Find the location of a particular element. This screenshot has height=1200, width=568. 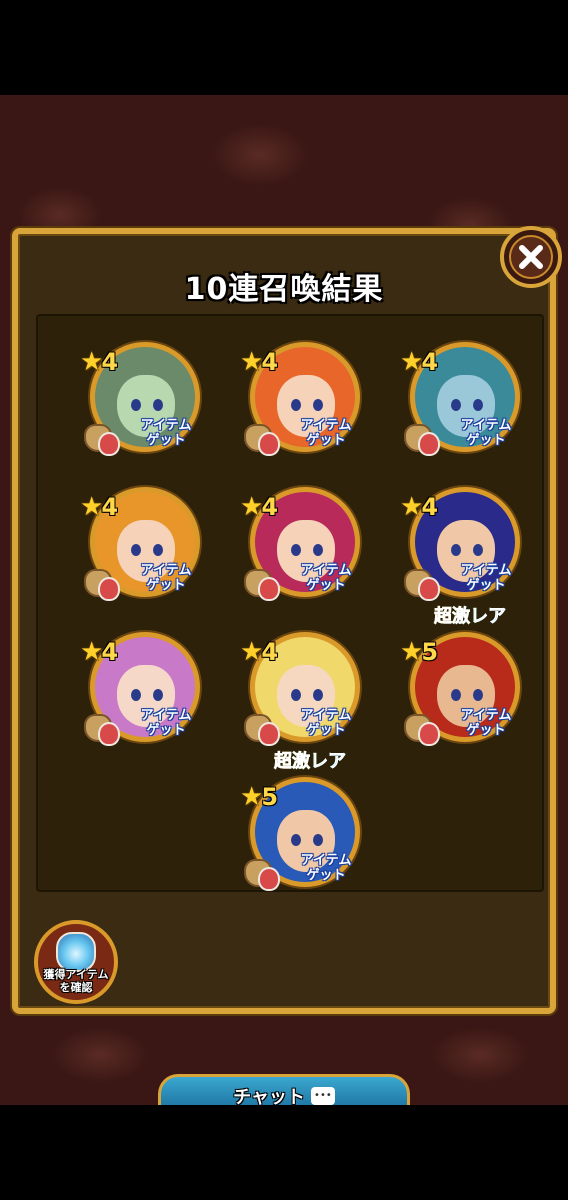

check-items-button: 獲得アイテム を確認 is located at coordinates (76, 962).